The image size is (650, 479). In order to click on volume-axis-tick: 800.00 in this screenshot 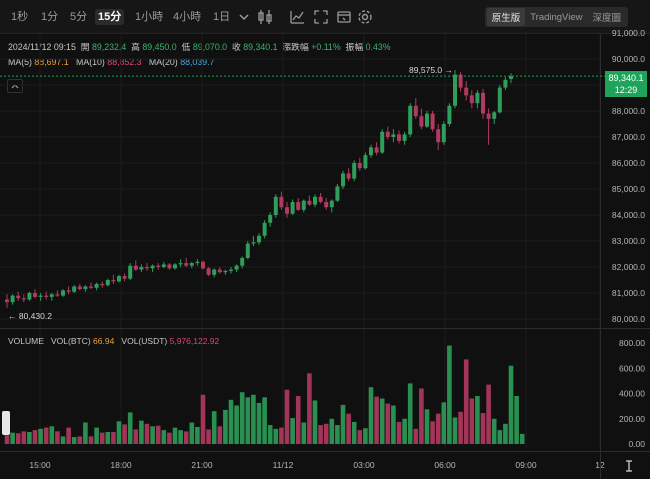, I will do `click(632, 343)`.